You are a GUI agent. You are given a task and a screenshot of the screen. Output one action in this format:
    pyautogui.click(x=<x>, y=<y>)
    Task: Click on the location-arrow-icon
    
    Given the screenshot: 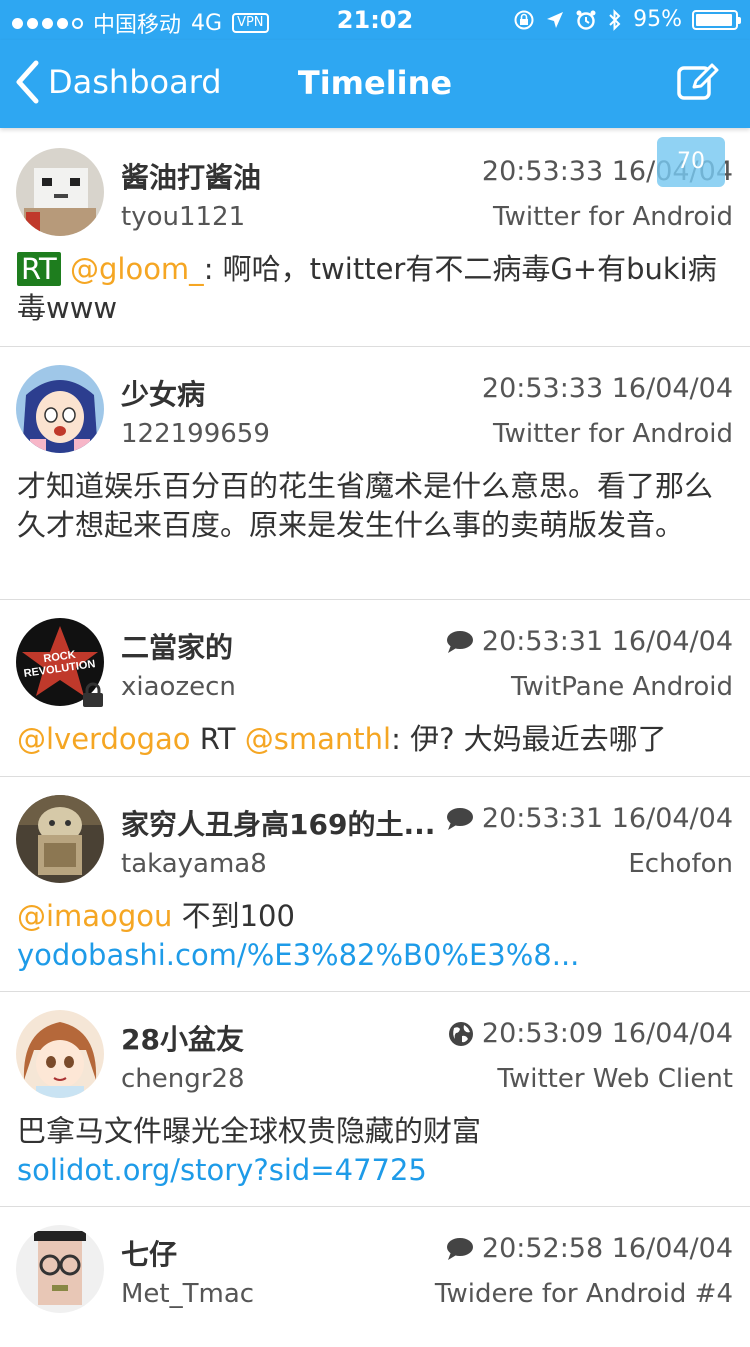 What is the action you would take?
    pyautogui.click(x=555, y=19)
    